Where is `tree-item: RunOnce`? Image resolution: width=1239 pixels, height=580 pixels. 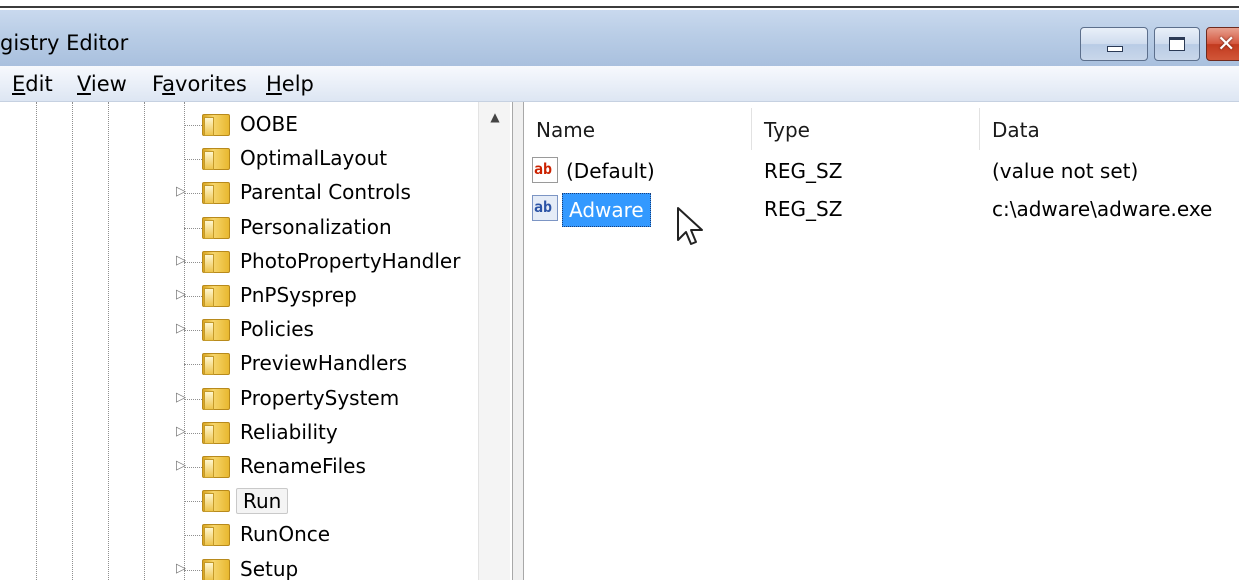 tree-item: RunOnce is located at coordinates (336, 535).